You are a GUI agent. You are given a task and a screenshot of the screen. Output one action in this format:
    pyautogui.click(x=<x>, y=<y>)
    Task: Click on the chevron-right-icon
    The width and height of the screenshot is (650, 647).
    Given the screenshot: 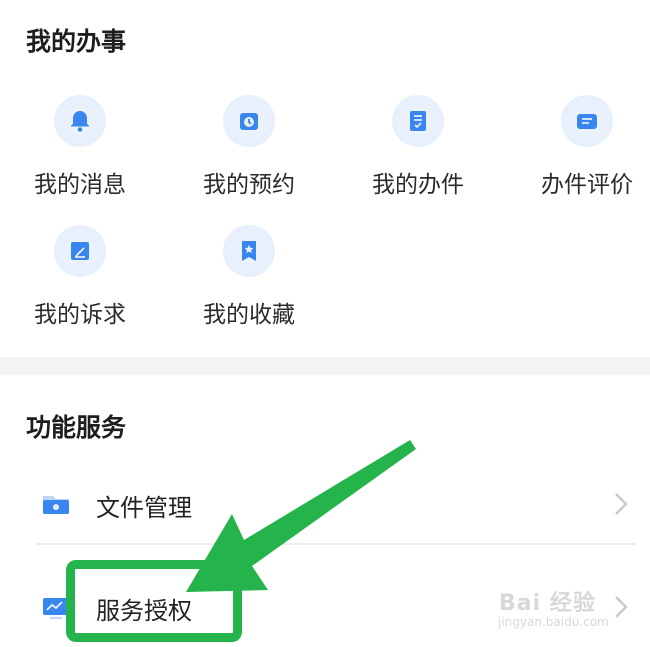 What is the action you would take?
    pyautogui.click(x=621, y=504)
    